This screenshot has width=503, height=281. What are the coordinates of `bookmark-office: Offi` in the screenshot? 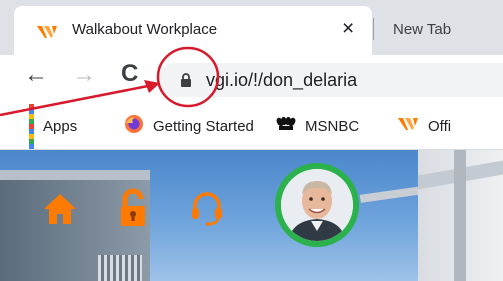 It's located at (424, 126).